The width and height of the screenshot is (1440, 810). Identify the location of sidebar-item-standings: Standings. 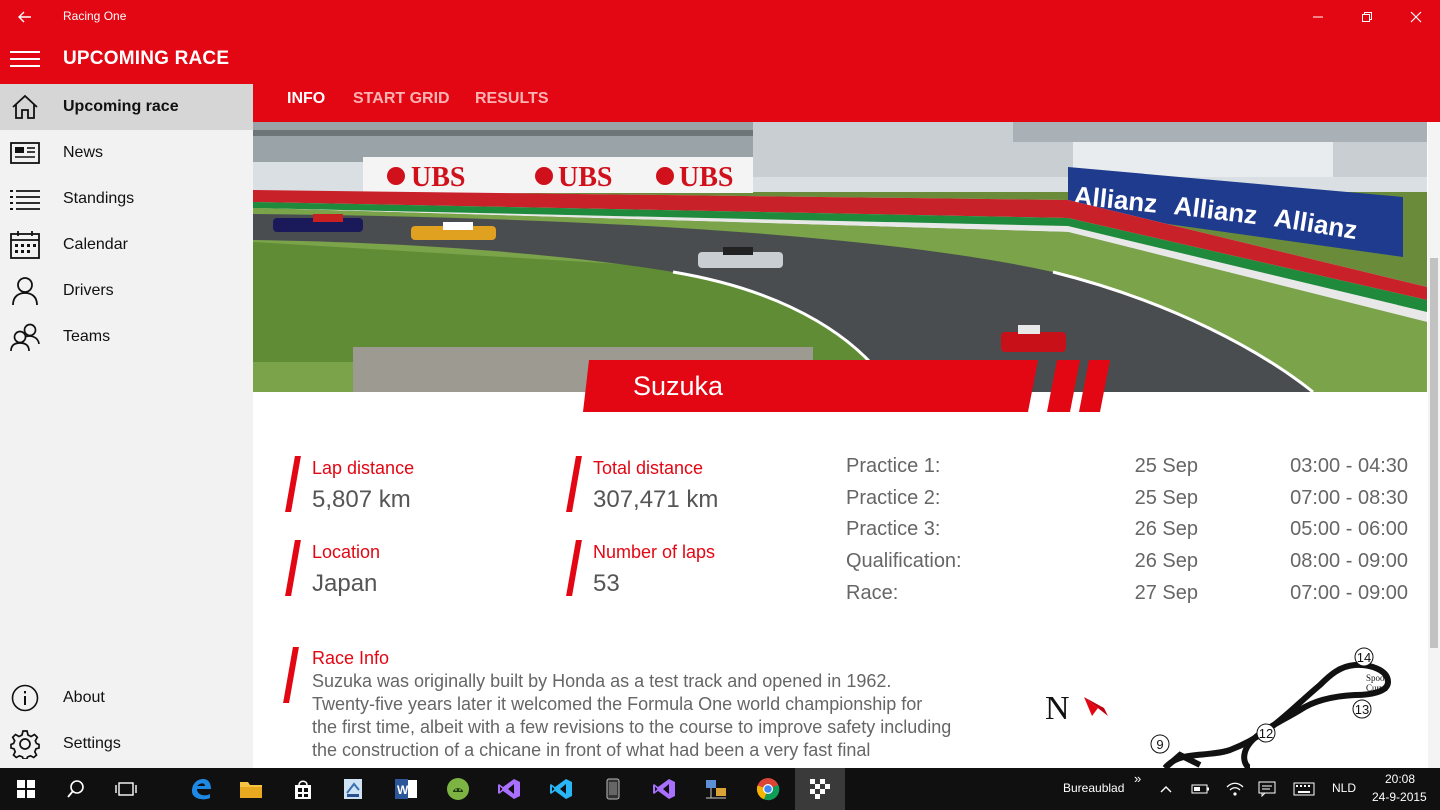
(126, 199).